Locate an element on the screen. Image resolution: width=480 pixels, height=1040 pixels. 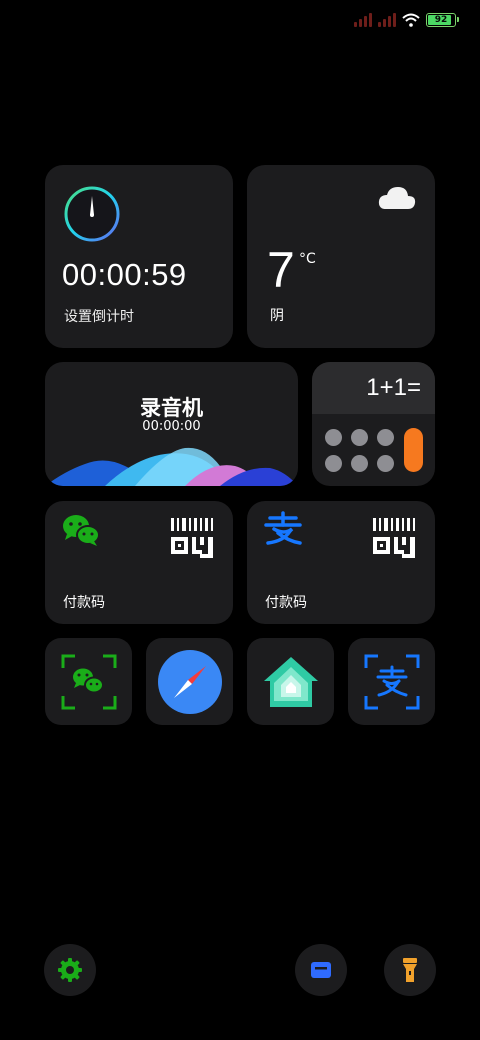
compass-icon is located at coordinates (189, 681).